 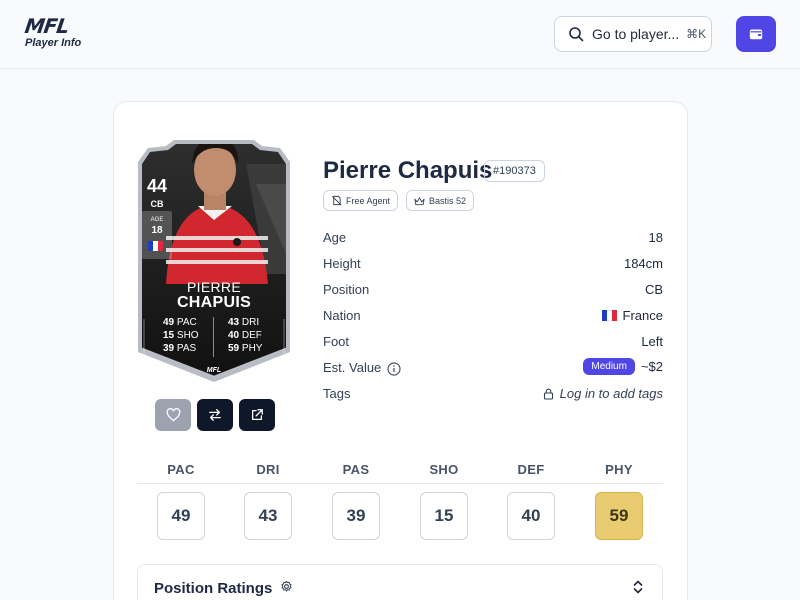 What do you see at coordinates (180, 322) in the screenshot?
I see `card-stat-pac: 49 PAC` at bounding box center [180, 322].